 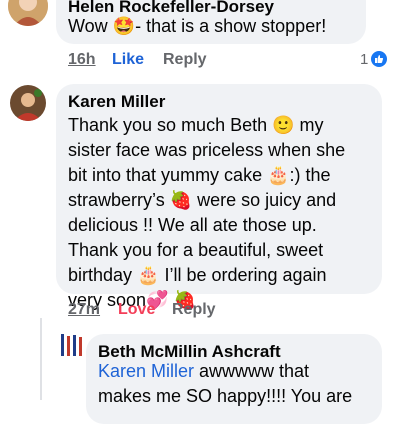 I want to click on helen-avatar, so click(x=28, y=13).